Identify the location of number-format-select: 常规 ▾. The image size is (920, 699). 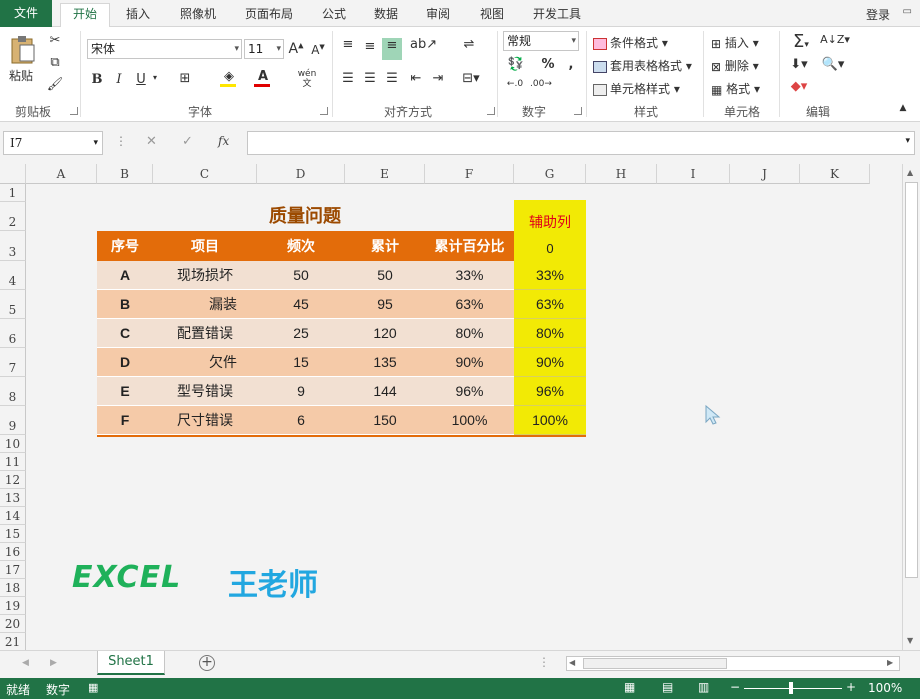
(541, 41).